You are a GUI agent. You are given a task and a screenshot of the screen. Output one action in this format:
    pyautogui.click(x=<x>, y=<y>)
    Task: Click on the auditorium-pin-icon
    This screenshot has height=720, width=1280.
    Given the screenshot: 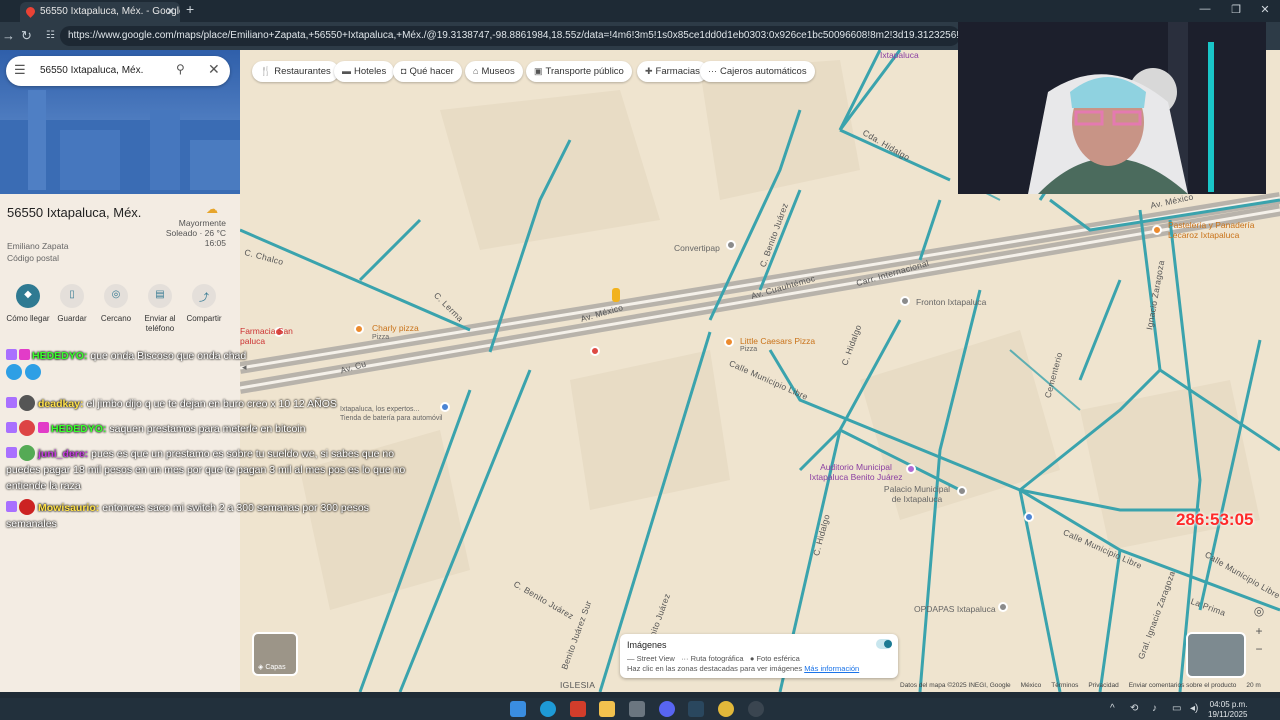 What is the action you would take?
    pyautogui.click(x=911, y=469)
    